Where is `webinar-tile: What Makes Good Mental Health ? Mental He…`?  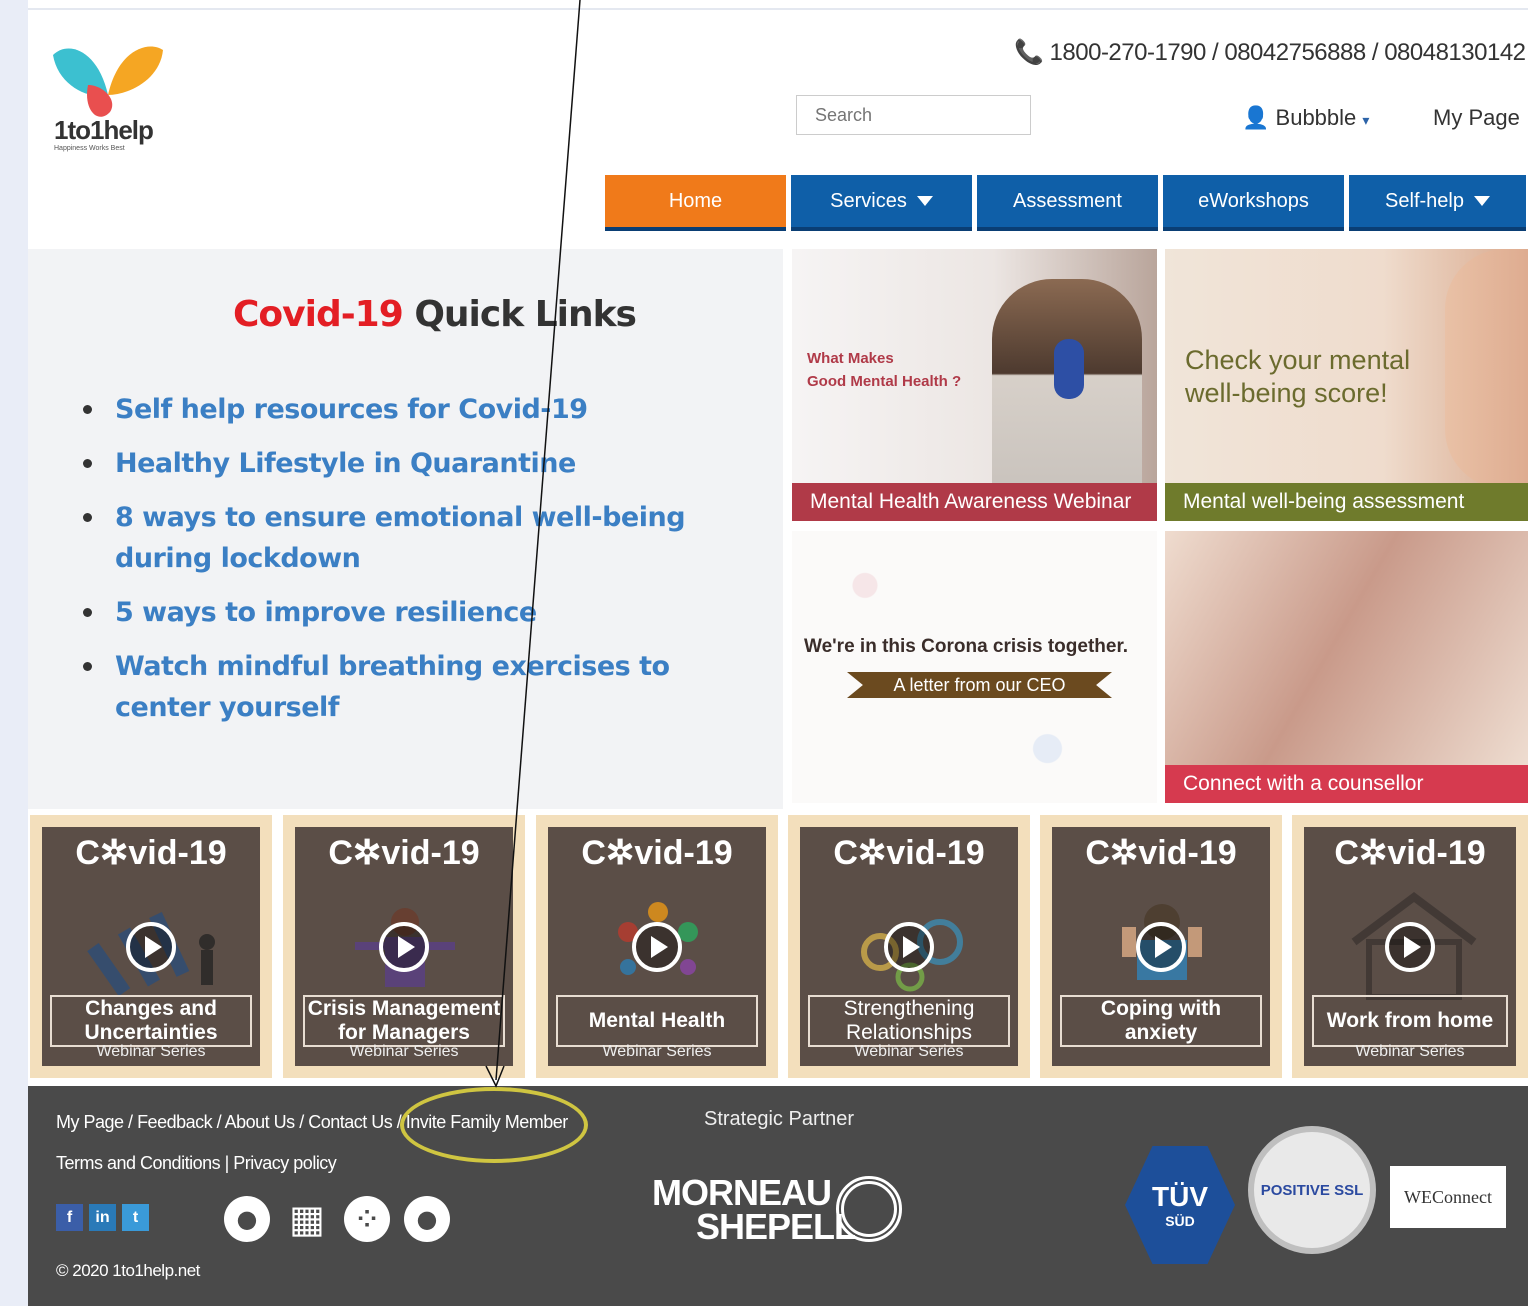
webinar-tile: What Makes Good Mental Health ? Mental He… is located at coordinates (974, 385).